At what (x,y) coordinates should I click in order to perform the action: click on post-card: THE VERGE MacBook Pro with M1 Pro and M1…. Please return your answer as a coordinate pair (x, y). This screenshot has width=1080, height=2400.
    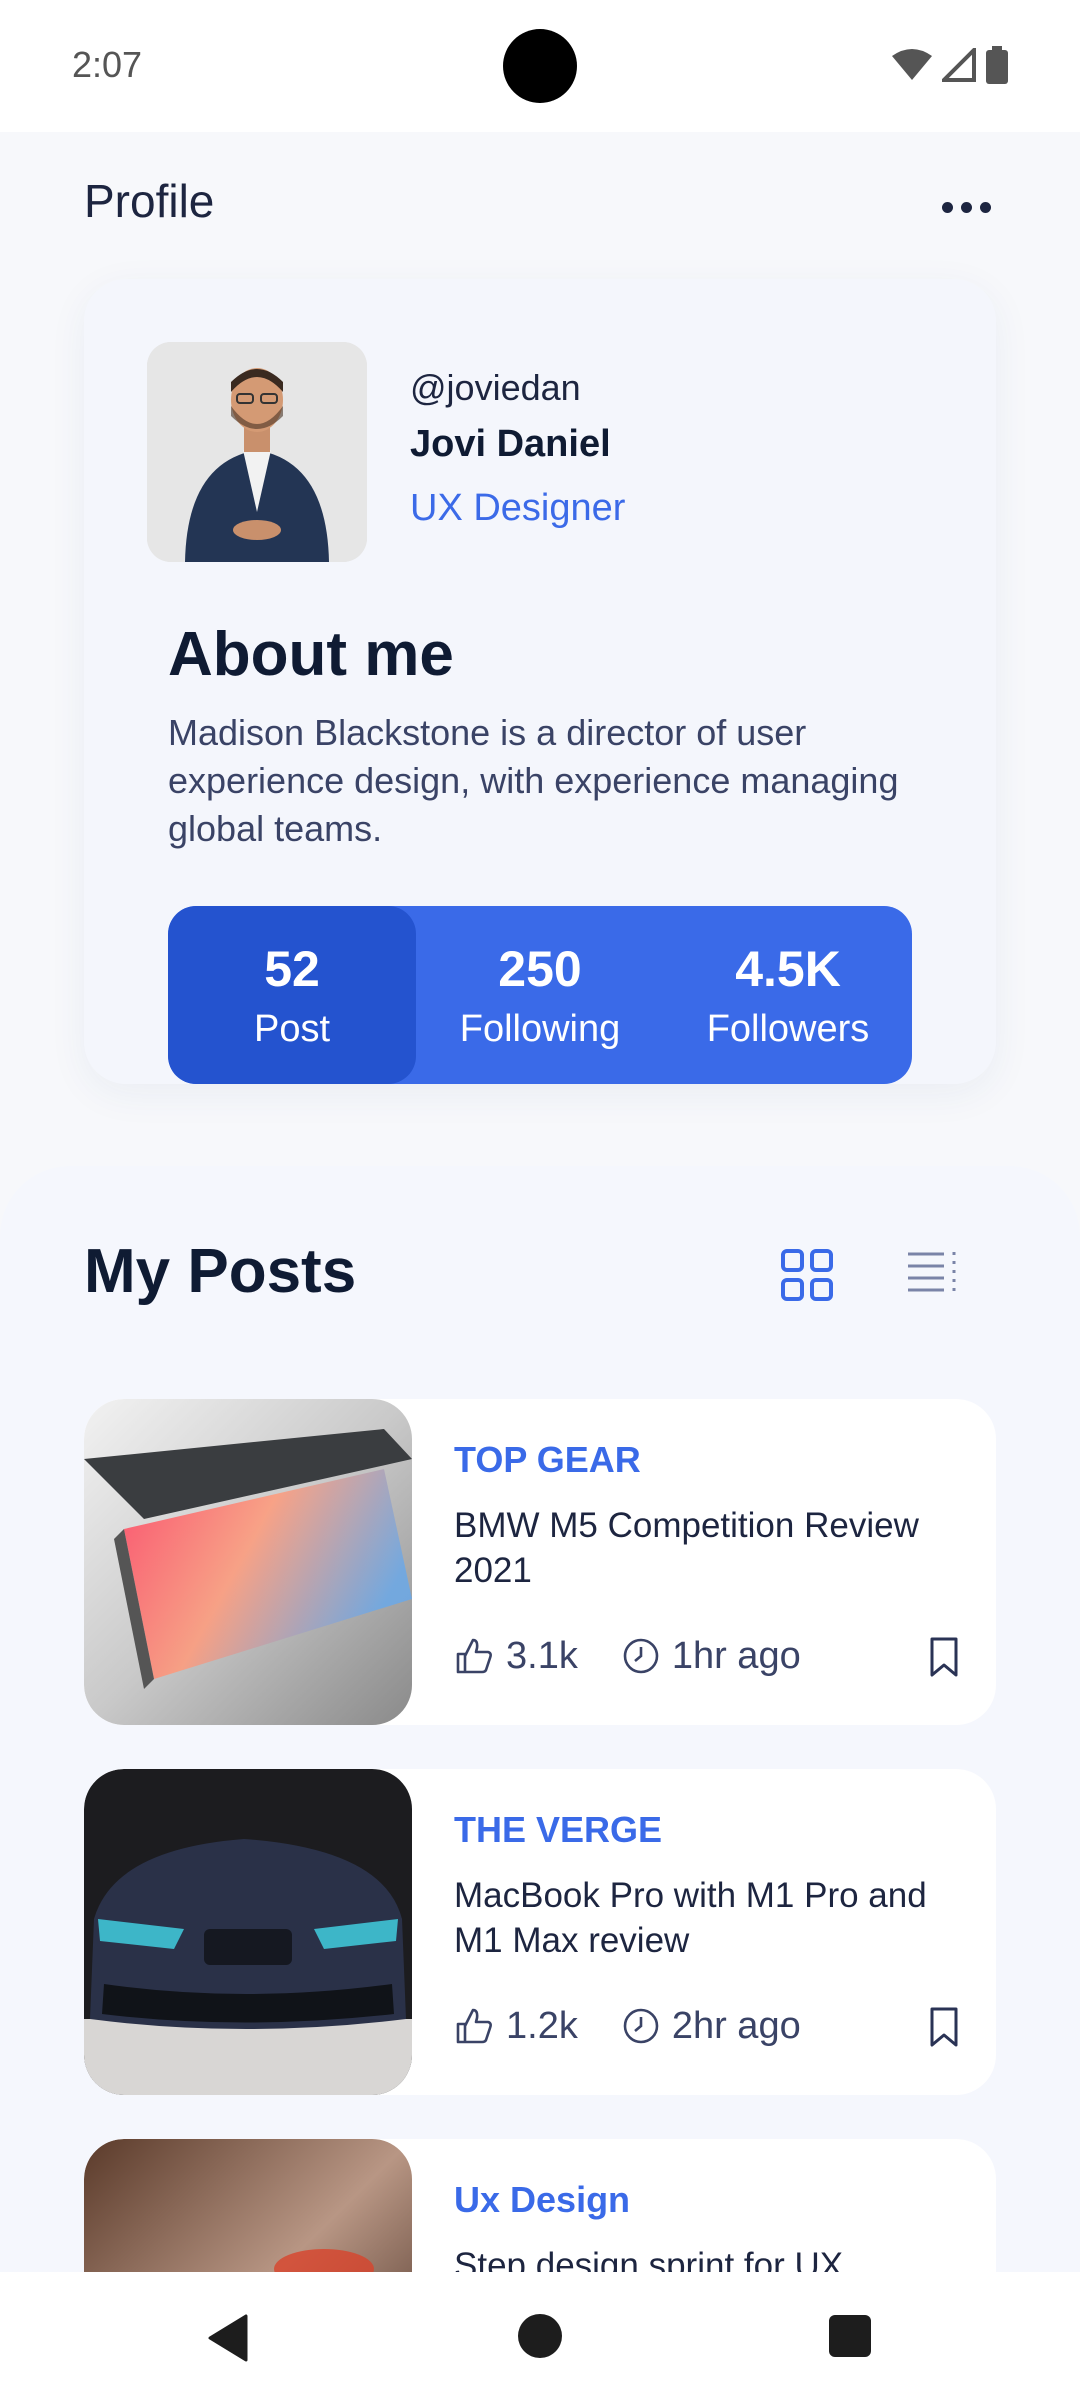
    Looking at the image, I should click on (540, 1932).